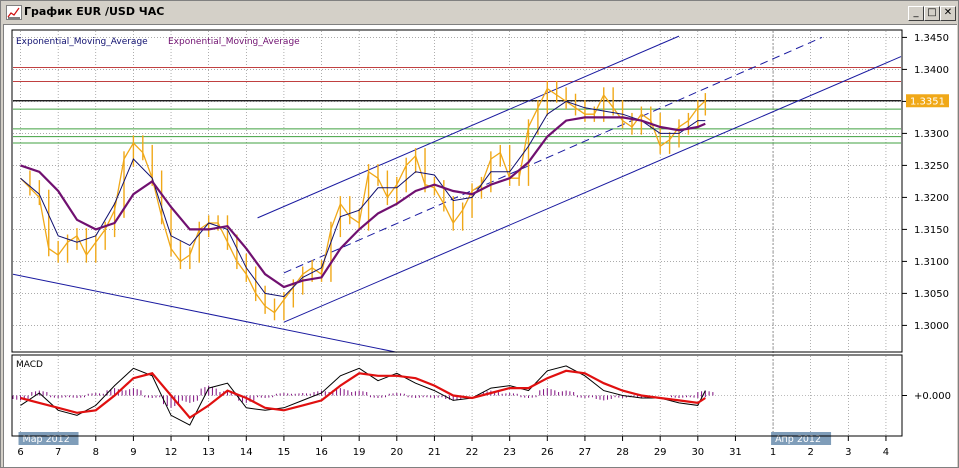 This screenshot has width=959, height=468. Describe the element at coordinates (29, 365) in the screenshot. I see `macd-title: MACD` at that location.